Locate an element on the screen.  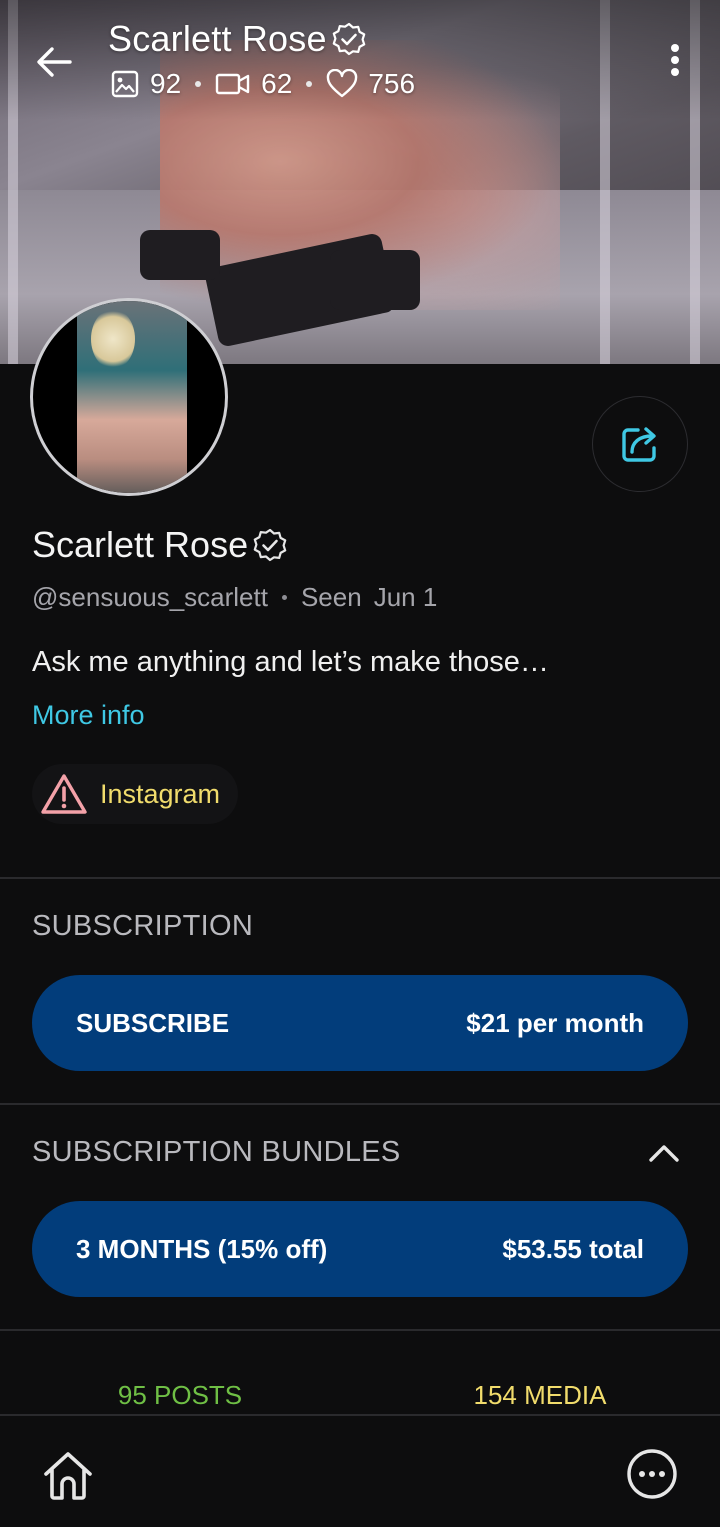
more-options-button is located at coordinates (675, 60).